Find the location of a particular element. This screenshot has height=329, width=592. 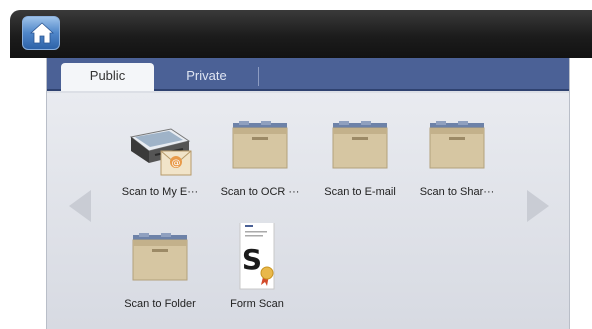

app-scan-to-shared-folder: Scan to Shar··· is located at coordinates (457, 158).